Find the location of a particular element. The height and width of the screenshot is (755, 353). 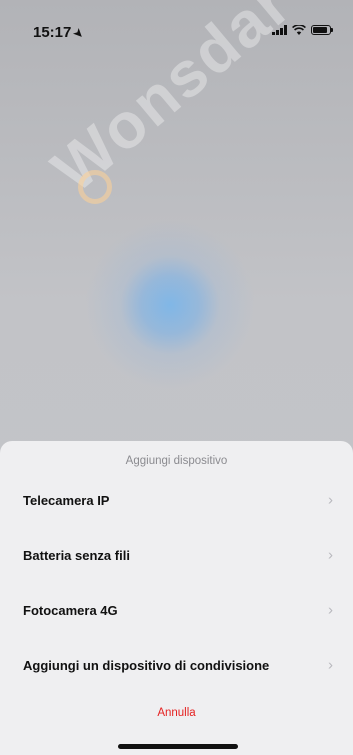

menu-item-label: Aggiungi un dispositivo di condivisione is located at coordinates (146, 665).